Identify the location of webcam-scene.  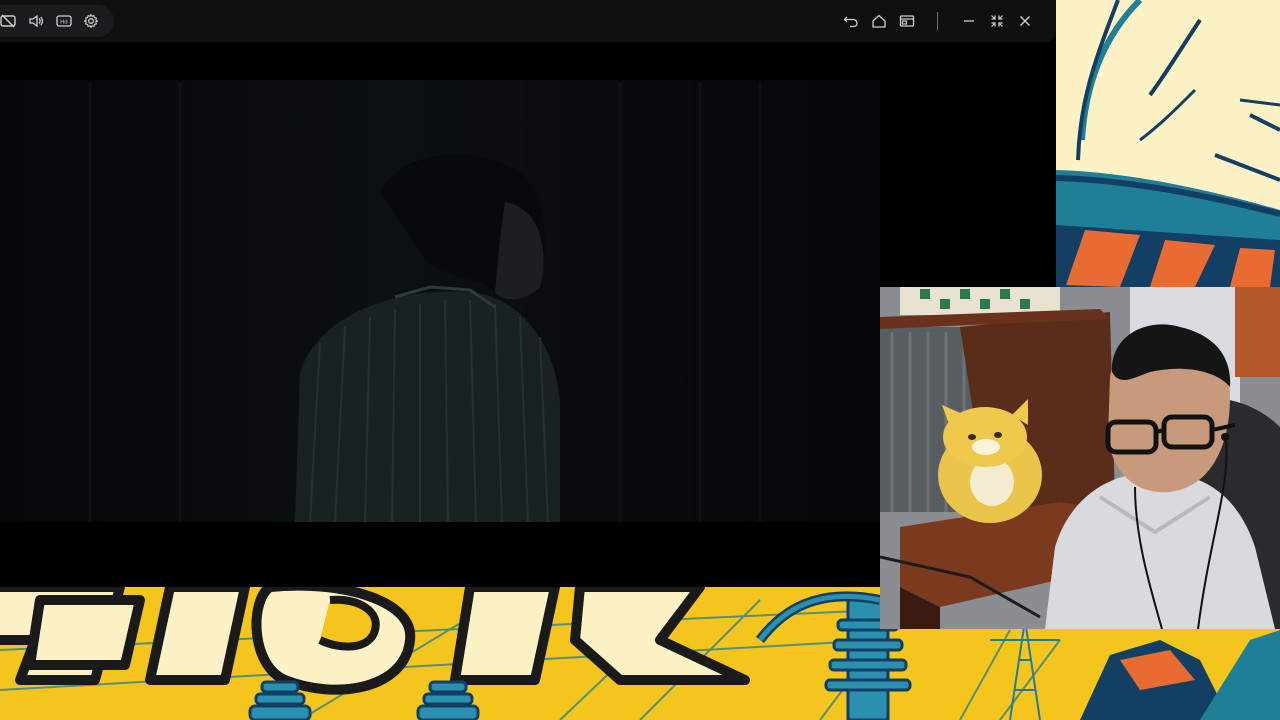
(1080, 458).